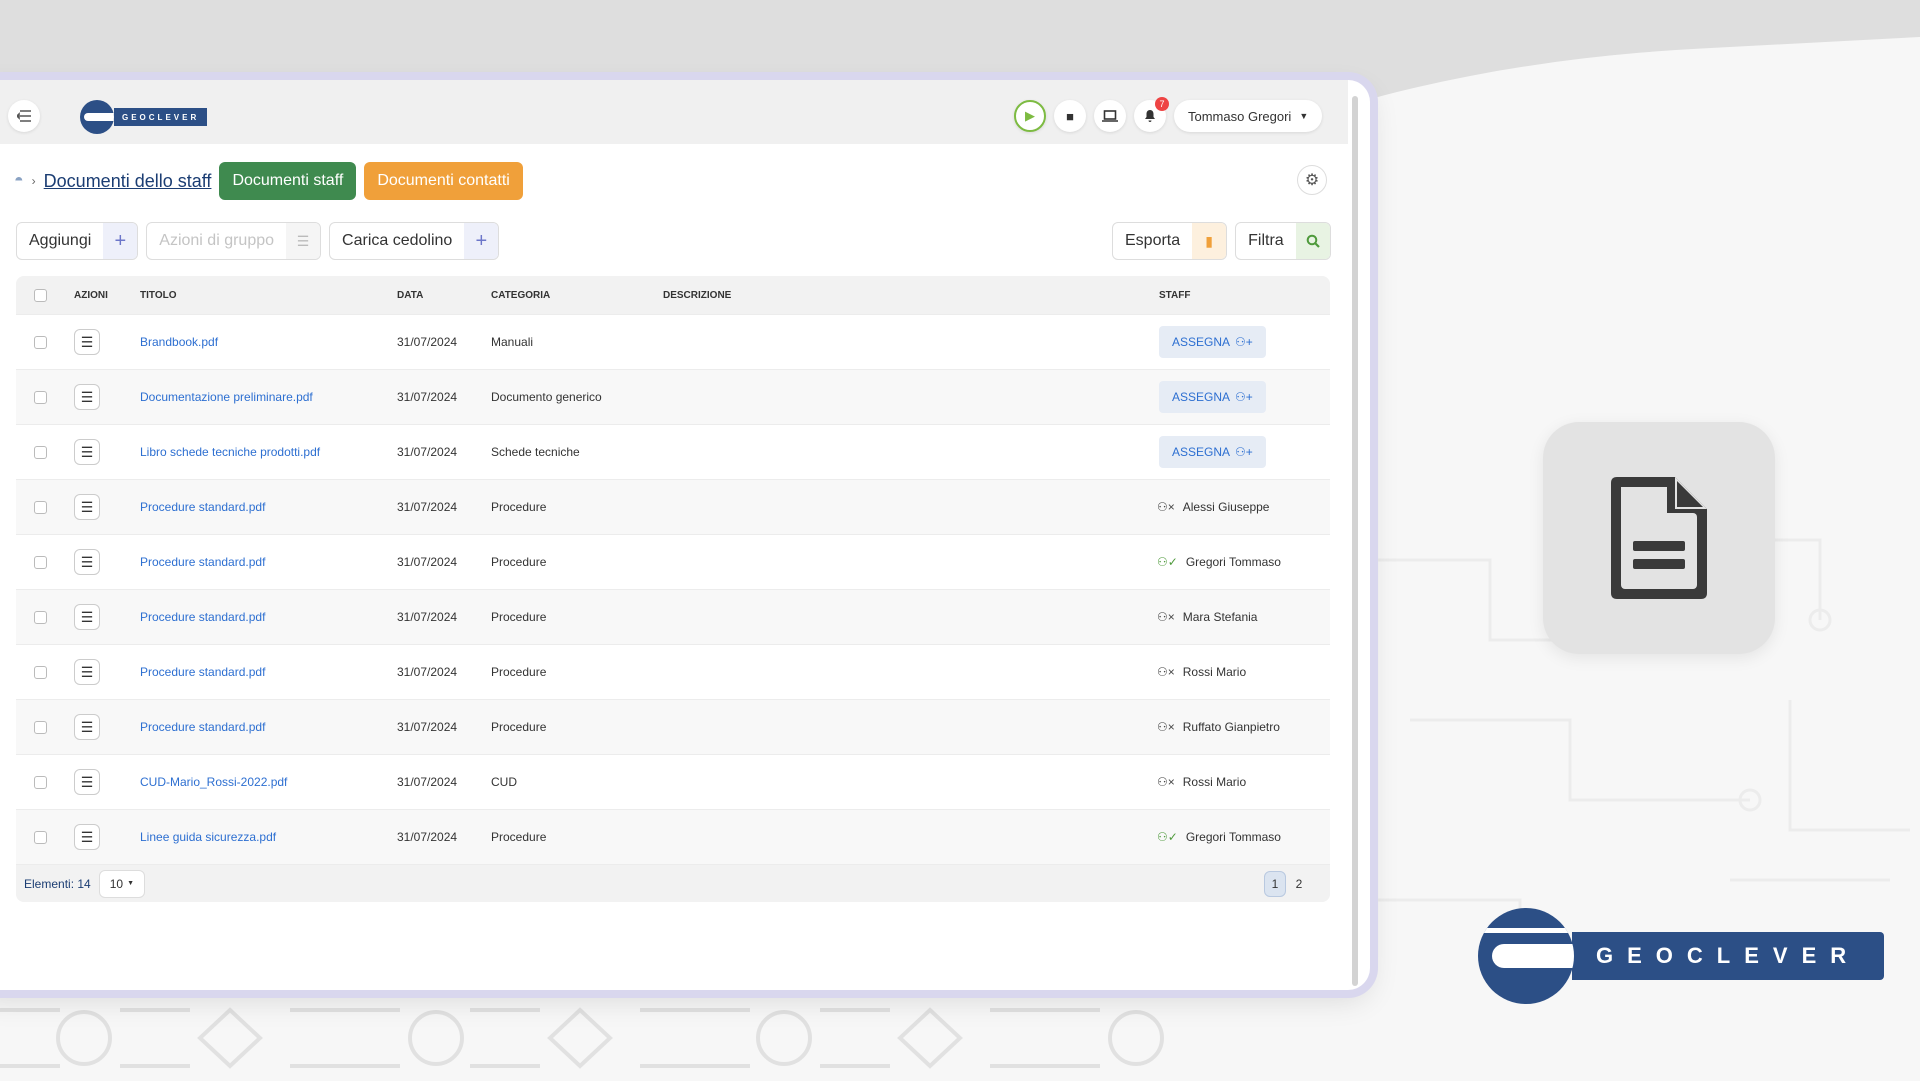  Describe the element at coordinates (1233, 837) in the screenshot. I see `staff-name: Gregori Tommaso` at that location.